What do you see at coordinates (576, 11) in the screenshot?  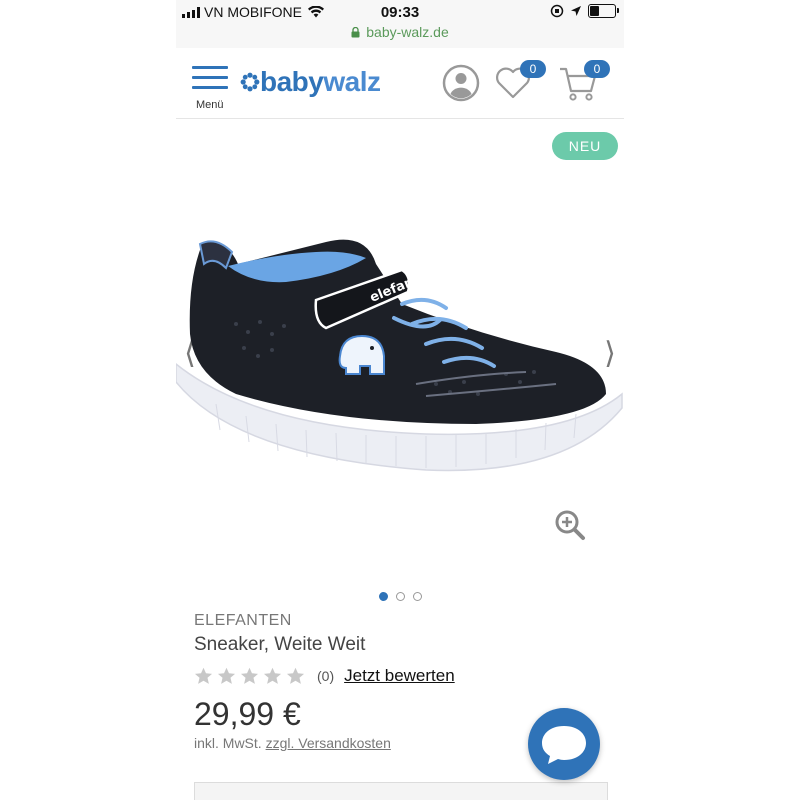 I see `location-icon` at bounding box center [576, 11].